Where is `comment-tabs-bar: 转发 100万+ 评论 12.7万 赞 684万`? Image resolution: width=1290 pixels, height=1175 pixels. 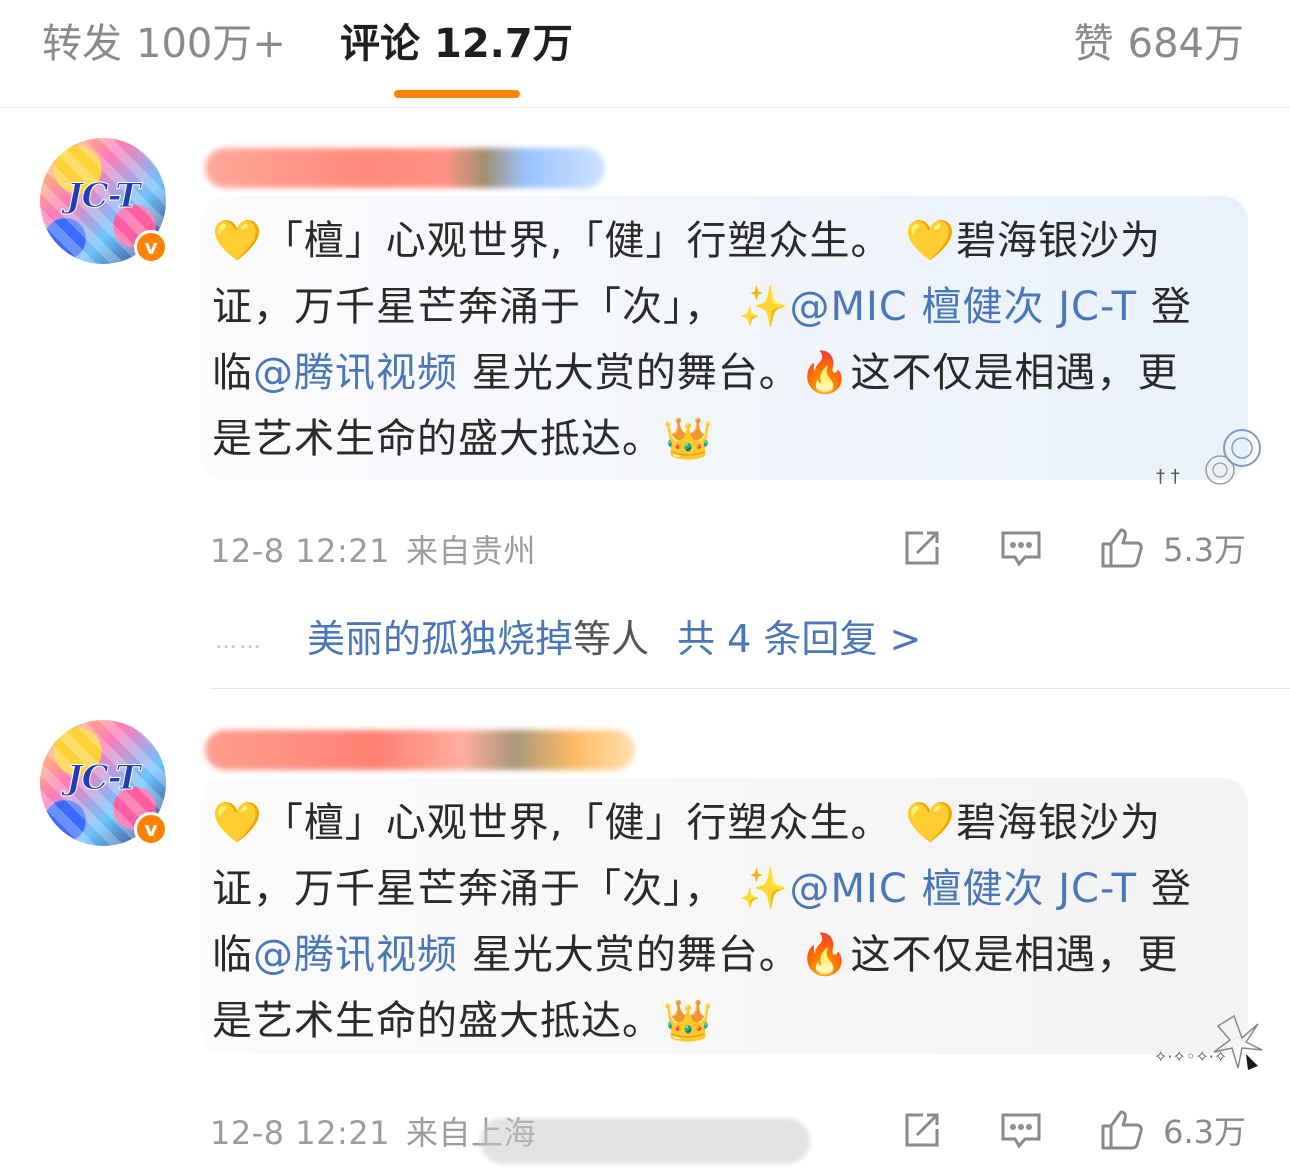 comment-tabs-bar: 转发 100万+ 评论 12.7万 赞 684万 is located at coordinates (645, 54).